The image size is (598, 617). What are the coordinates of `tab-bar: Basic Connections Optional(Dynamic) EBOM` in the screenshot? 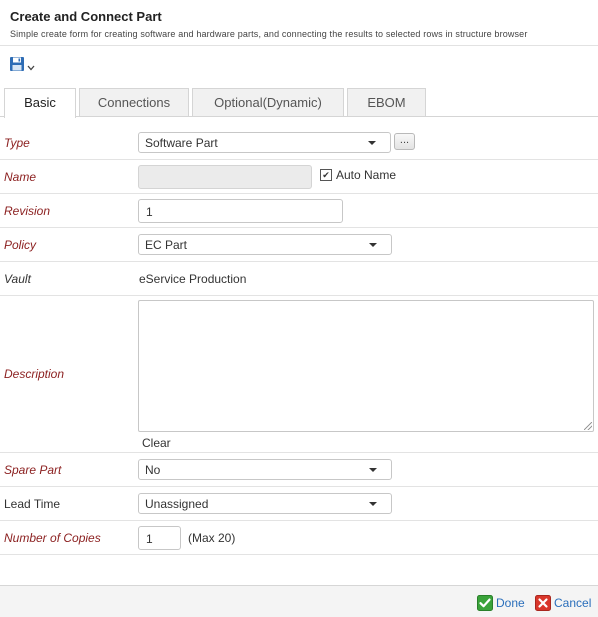 It's located at (216, 103).